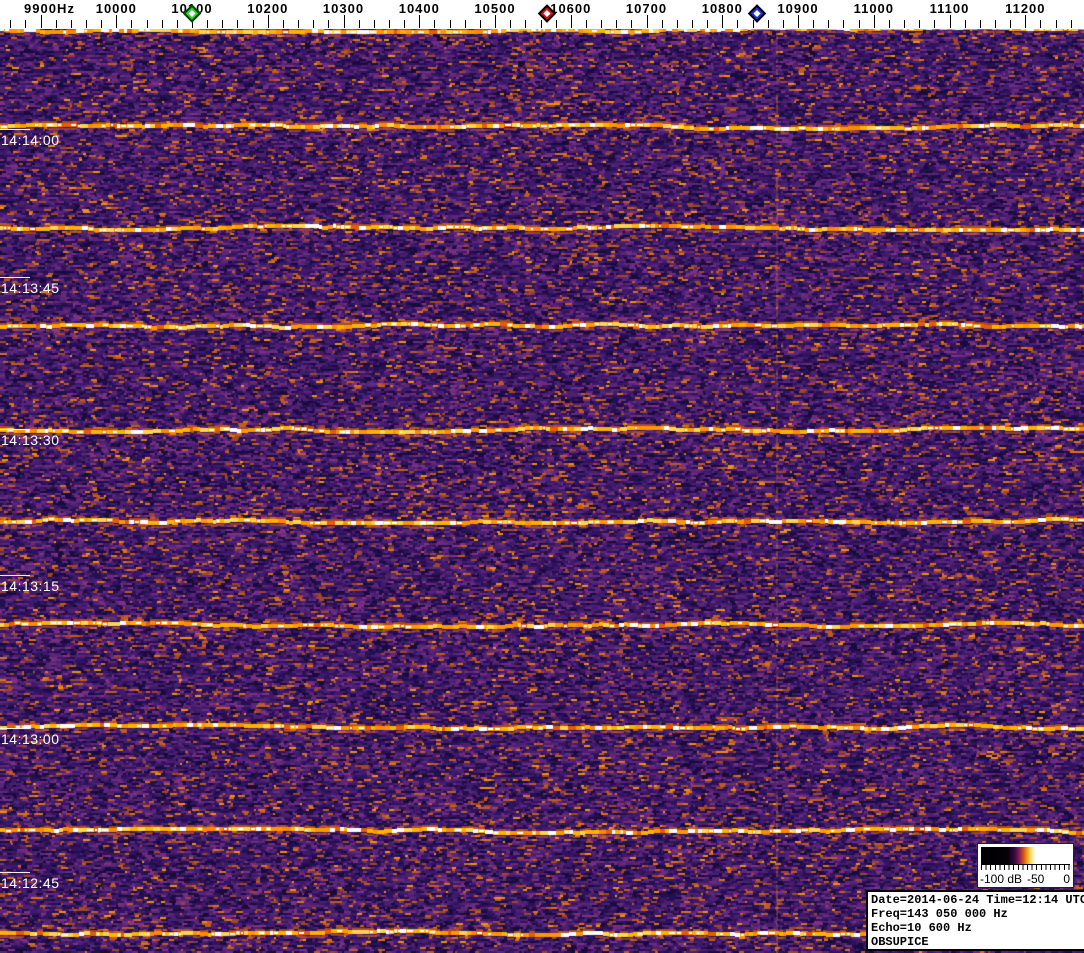  Describe the element at coordinates (798, 8) in the screenshot. I see `freq-scale-label: 10900` at that location.